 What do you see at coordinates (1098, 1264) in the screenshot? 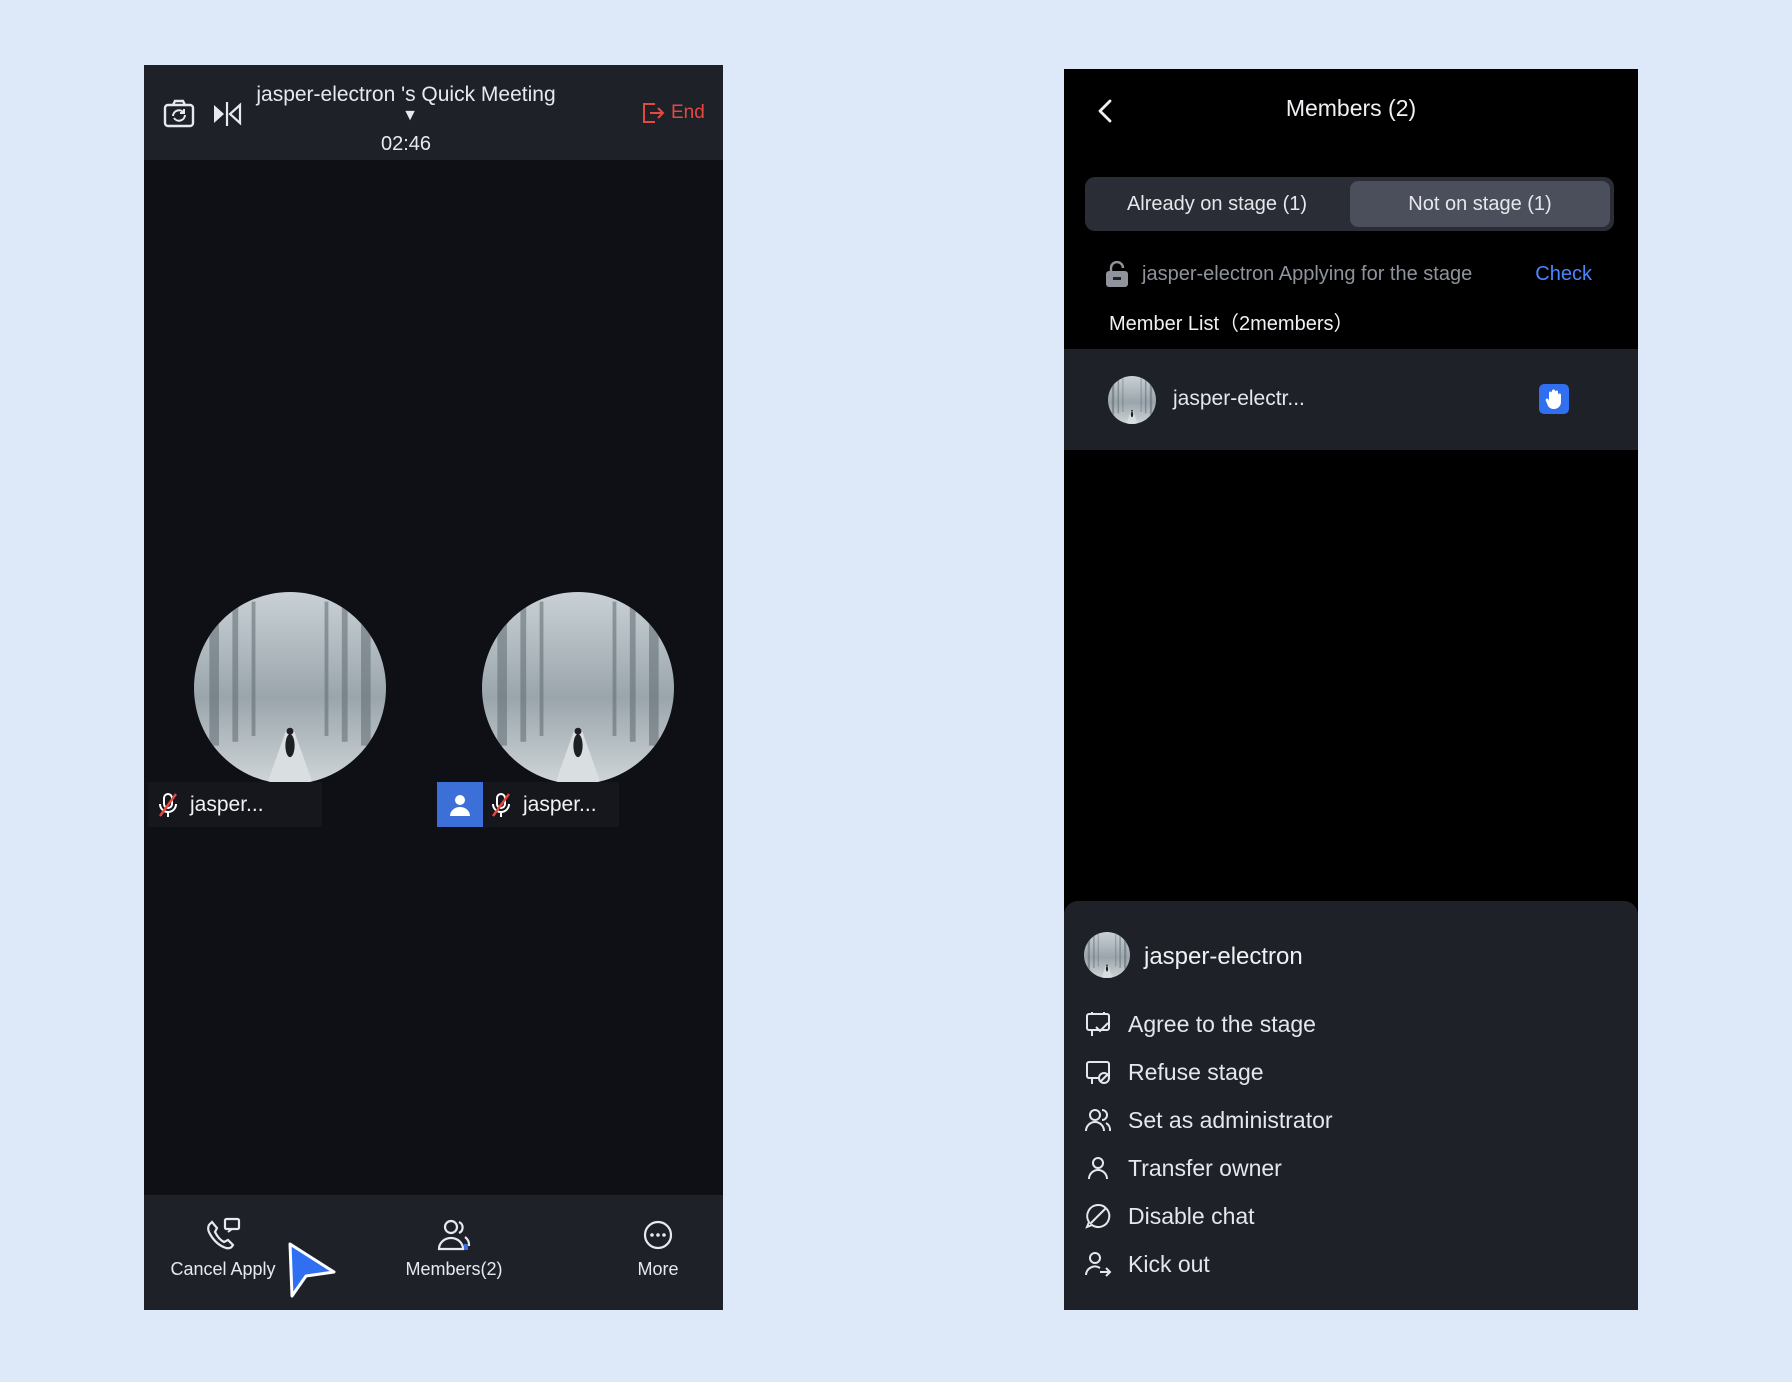
I see `kick-out-icon` at bounding box center [1098, 1264].